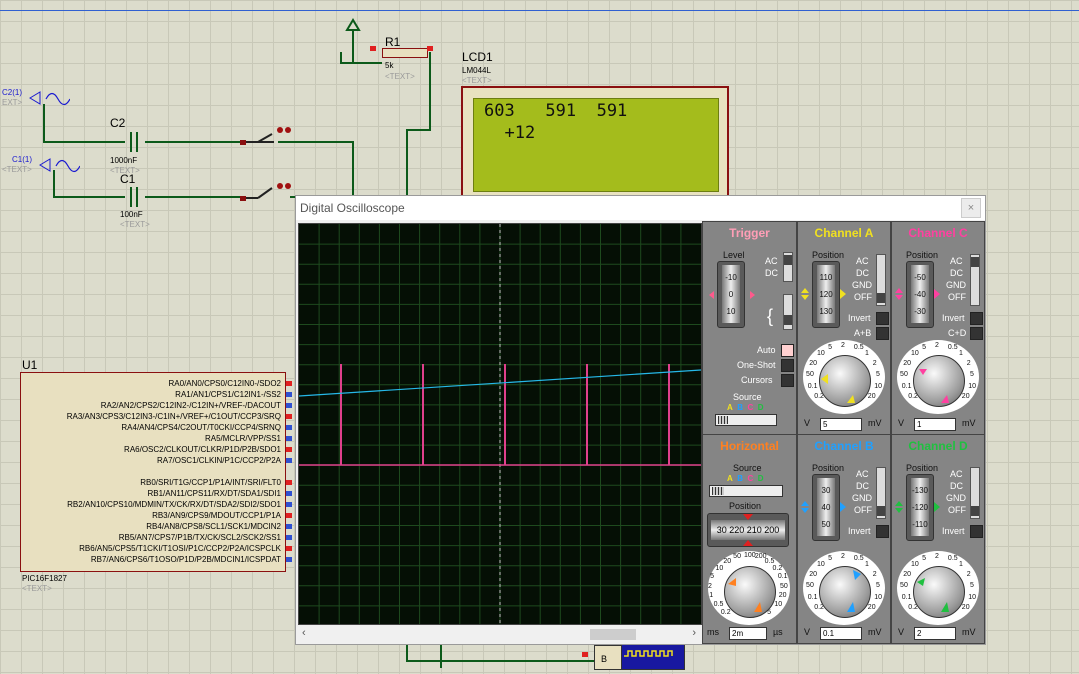  Describe the element at coordinates (353, 30) in the screenshot. I see `power-terminal-icon` at that location.